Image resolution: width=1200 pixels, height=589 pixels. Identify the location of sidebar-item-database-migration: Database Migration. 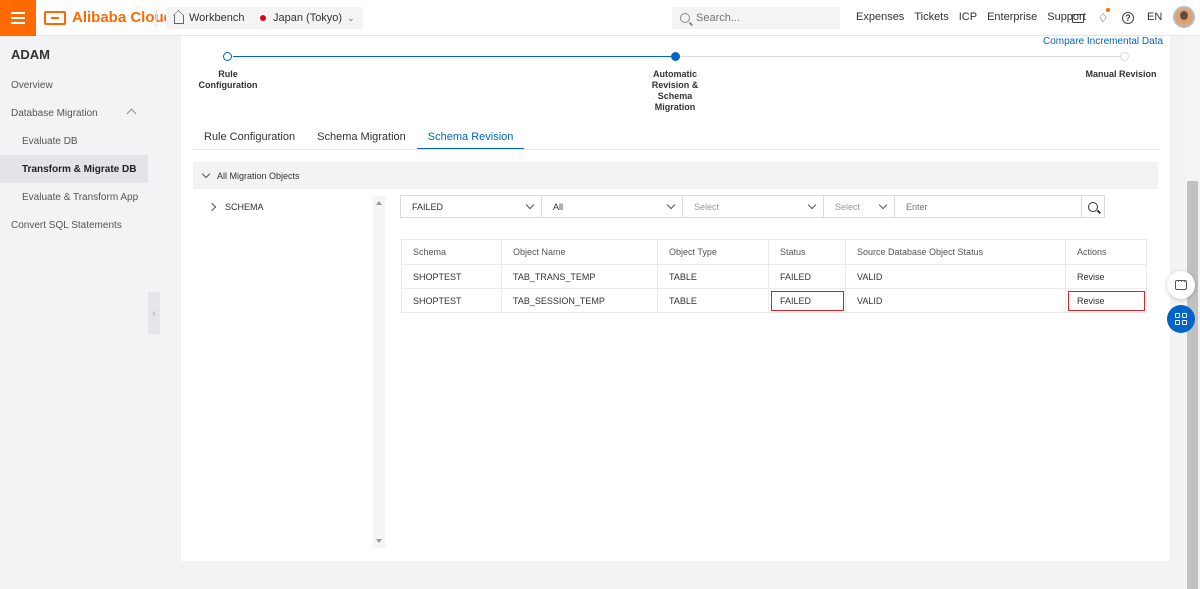
(74, 113).